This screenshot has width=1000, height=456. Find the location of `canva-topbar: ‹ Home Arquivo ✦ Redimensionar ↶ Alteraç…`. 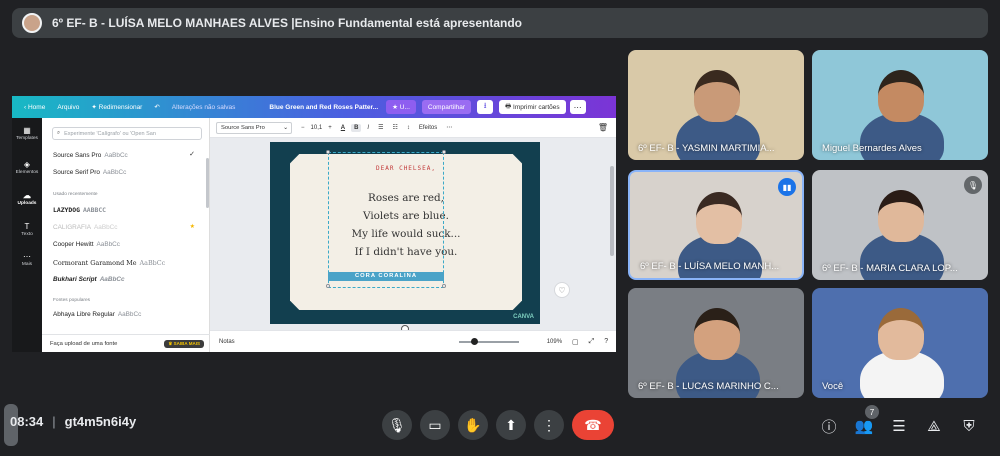

canva-topbar: ‹ Home Arquivo ✦ Redimensionar ↶ Alteraç… is located at coordinates (314, 107).